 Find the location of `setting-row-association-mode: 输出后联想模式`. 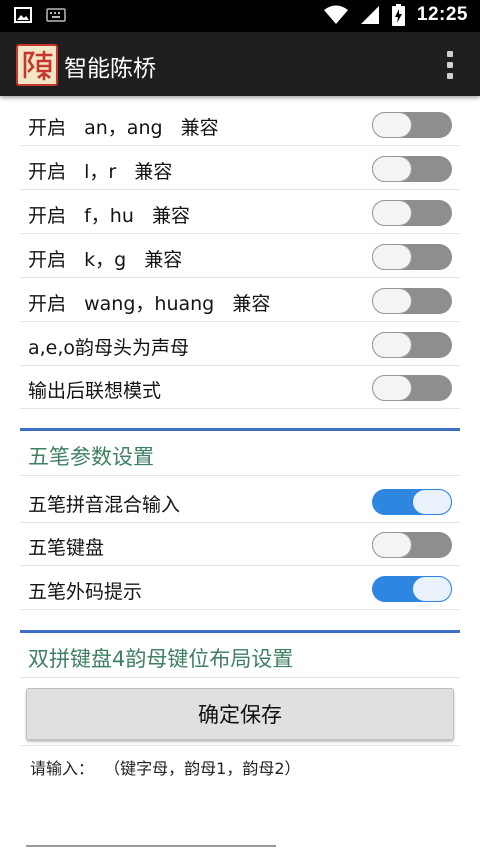

setting-row-association-mode: 输出后联想模式 is located at coordinates (240, 387).